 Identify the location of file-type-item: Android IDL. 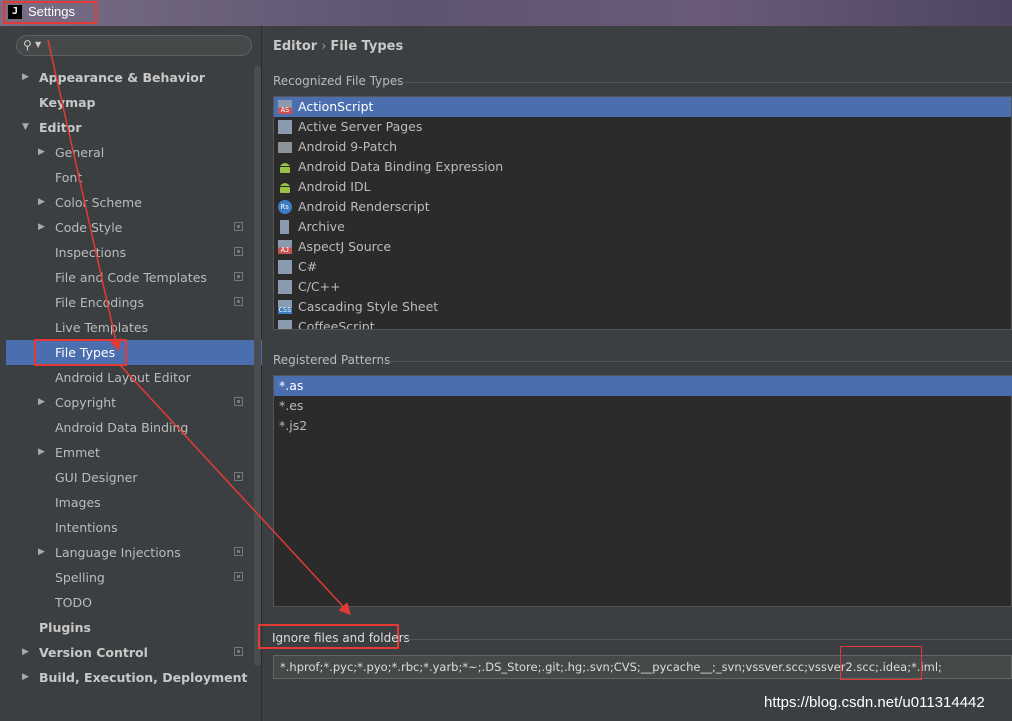
(642, 187).